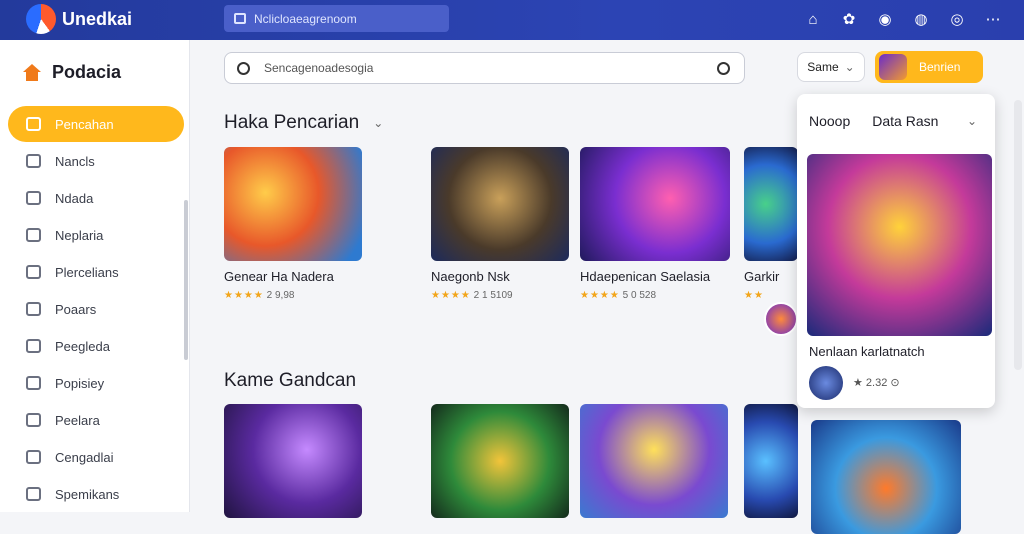  I want to click on home-icon: ⌂, so click(813, 19).